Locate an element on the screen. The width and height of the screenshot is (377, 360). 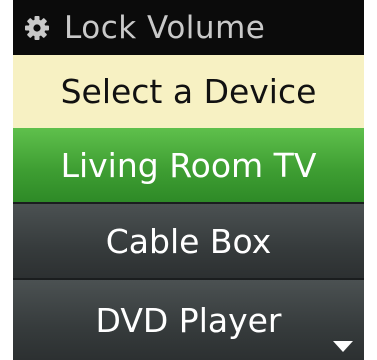
device-item-label: Cable Box is located at coordinates (188, 241).